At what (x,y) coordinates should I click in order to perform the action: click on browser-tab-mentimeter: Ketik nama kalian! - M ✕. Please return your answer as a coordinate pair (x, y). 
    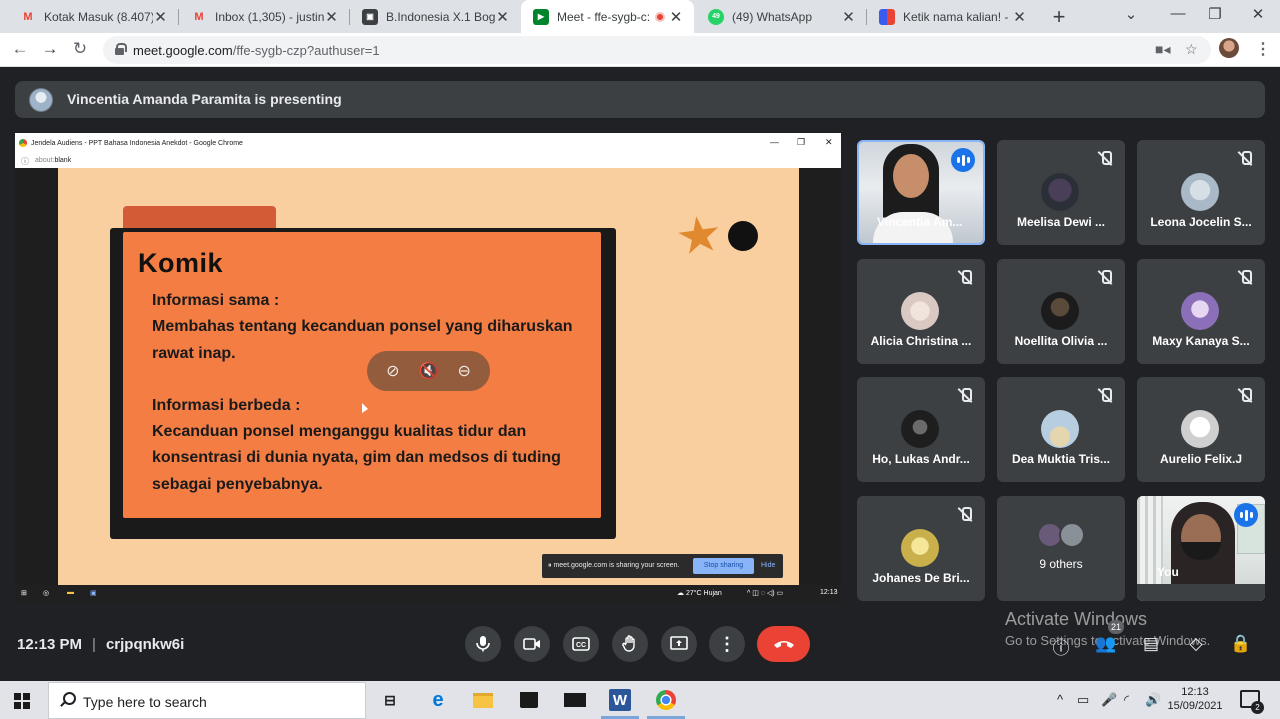
    Looking at the image, I should click on (952, 16).